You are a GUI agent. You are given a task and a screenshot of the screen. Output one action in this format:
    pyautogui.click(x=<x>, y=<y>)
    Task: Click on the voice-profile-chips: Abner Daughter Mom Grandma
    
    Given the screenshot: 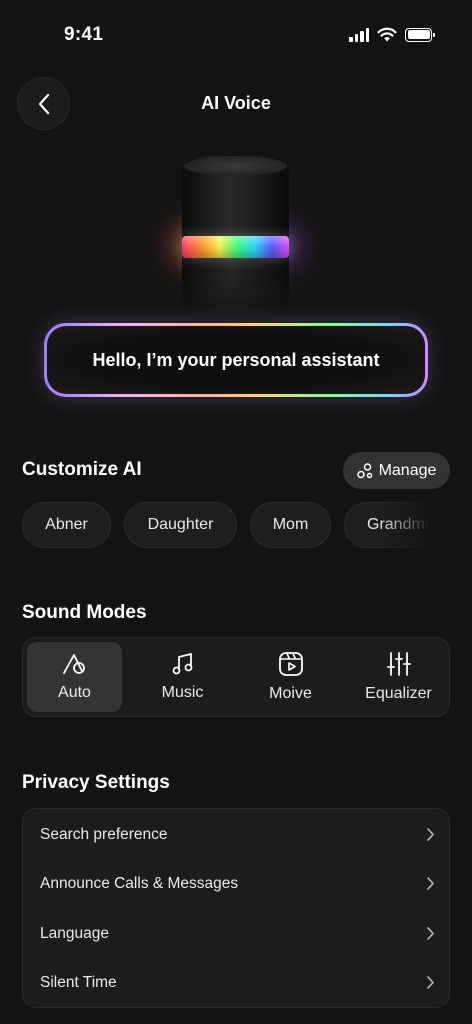 What is the action you would take?
    pyautogui.click(x=226, y=525)
    